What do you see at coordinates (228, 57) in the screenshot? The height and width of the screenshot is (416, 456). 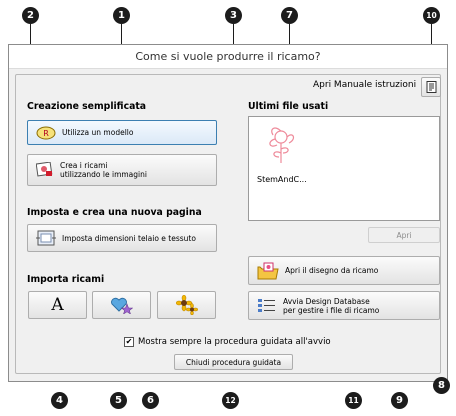 I see `window-title: Come si vuole produrre il ricamo?` at bounding box center [228, 57].